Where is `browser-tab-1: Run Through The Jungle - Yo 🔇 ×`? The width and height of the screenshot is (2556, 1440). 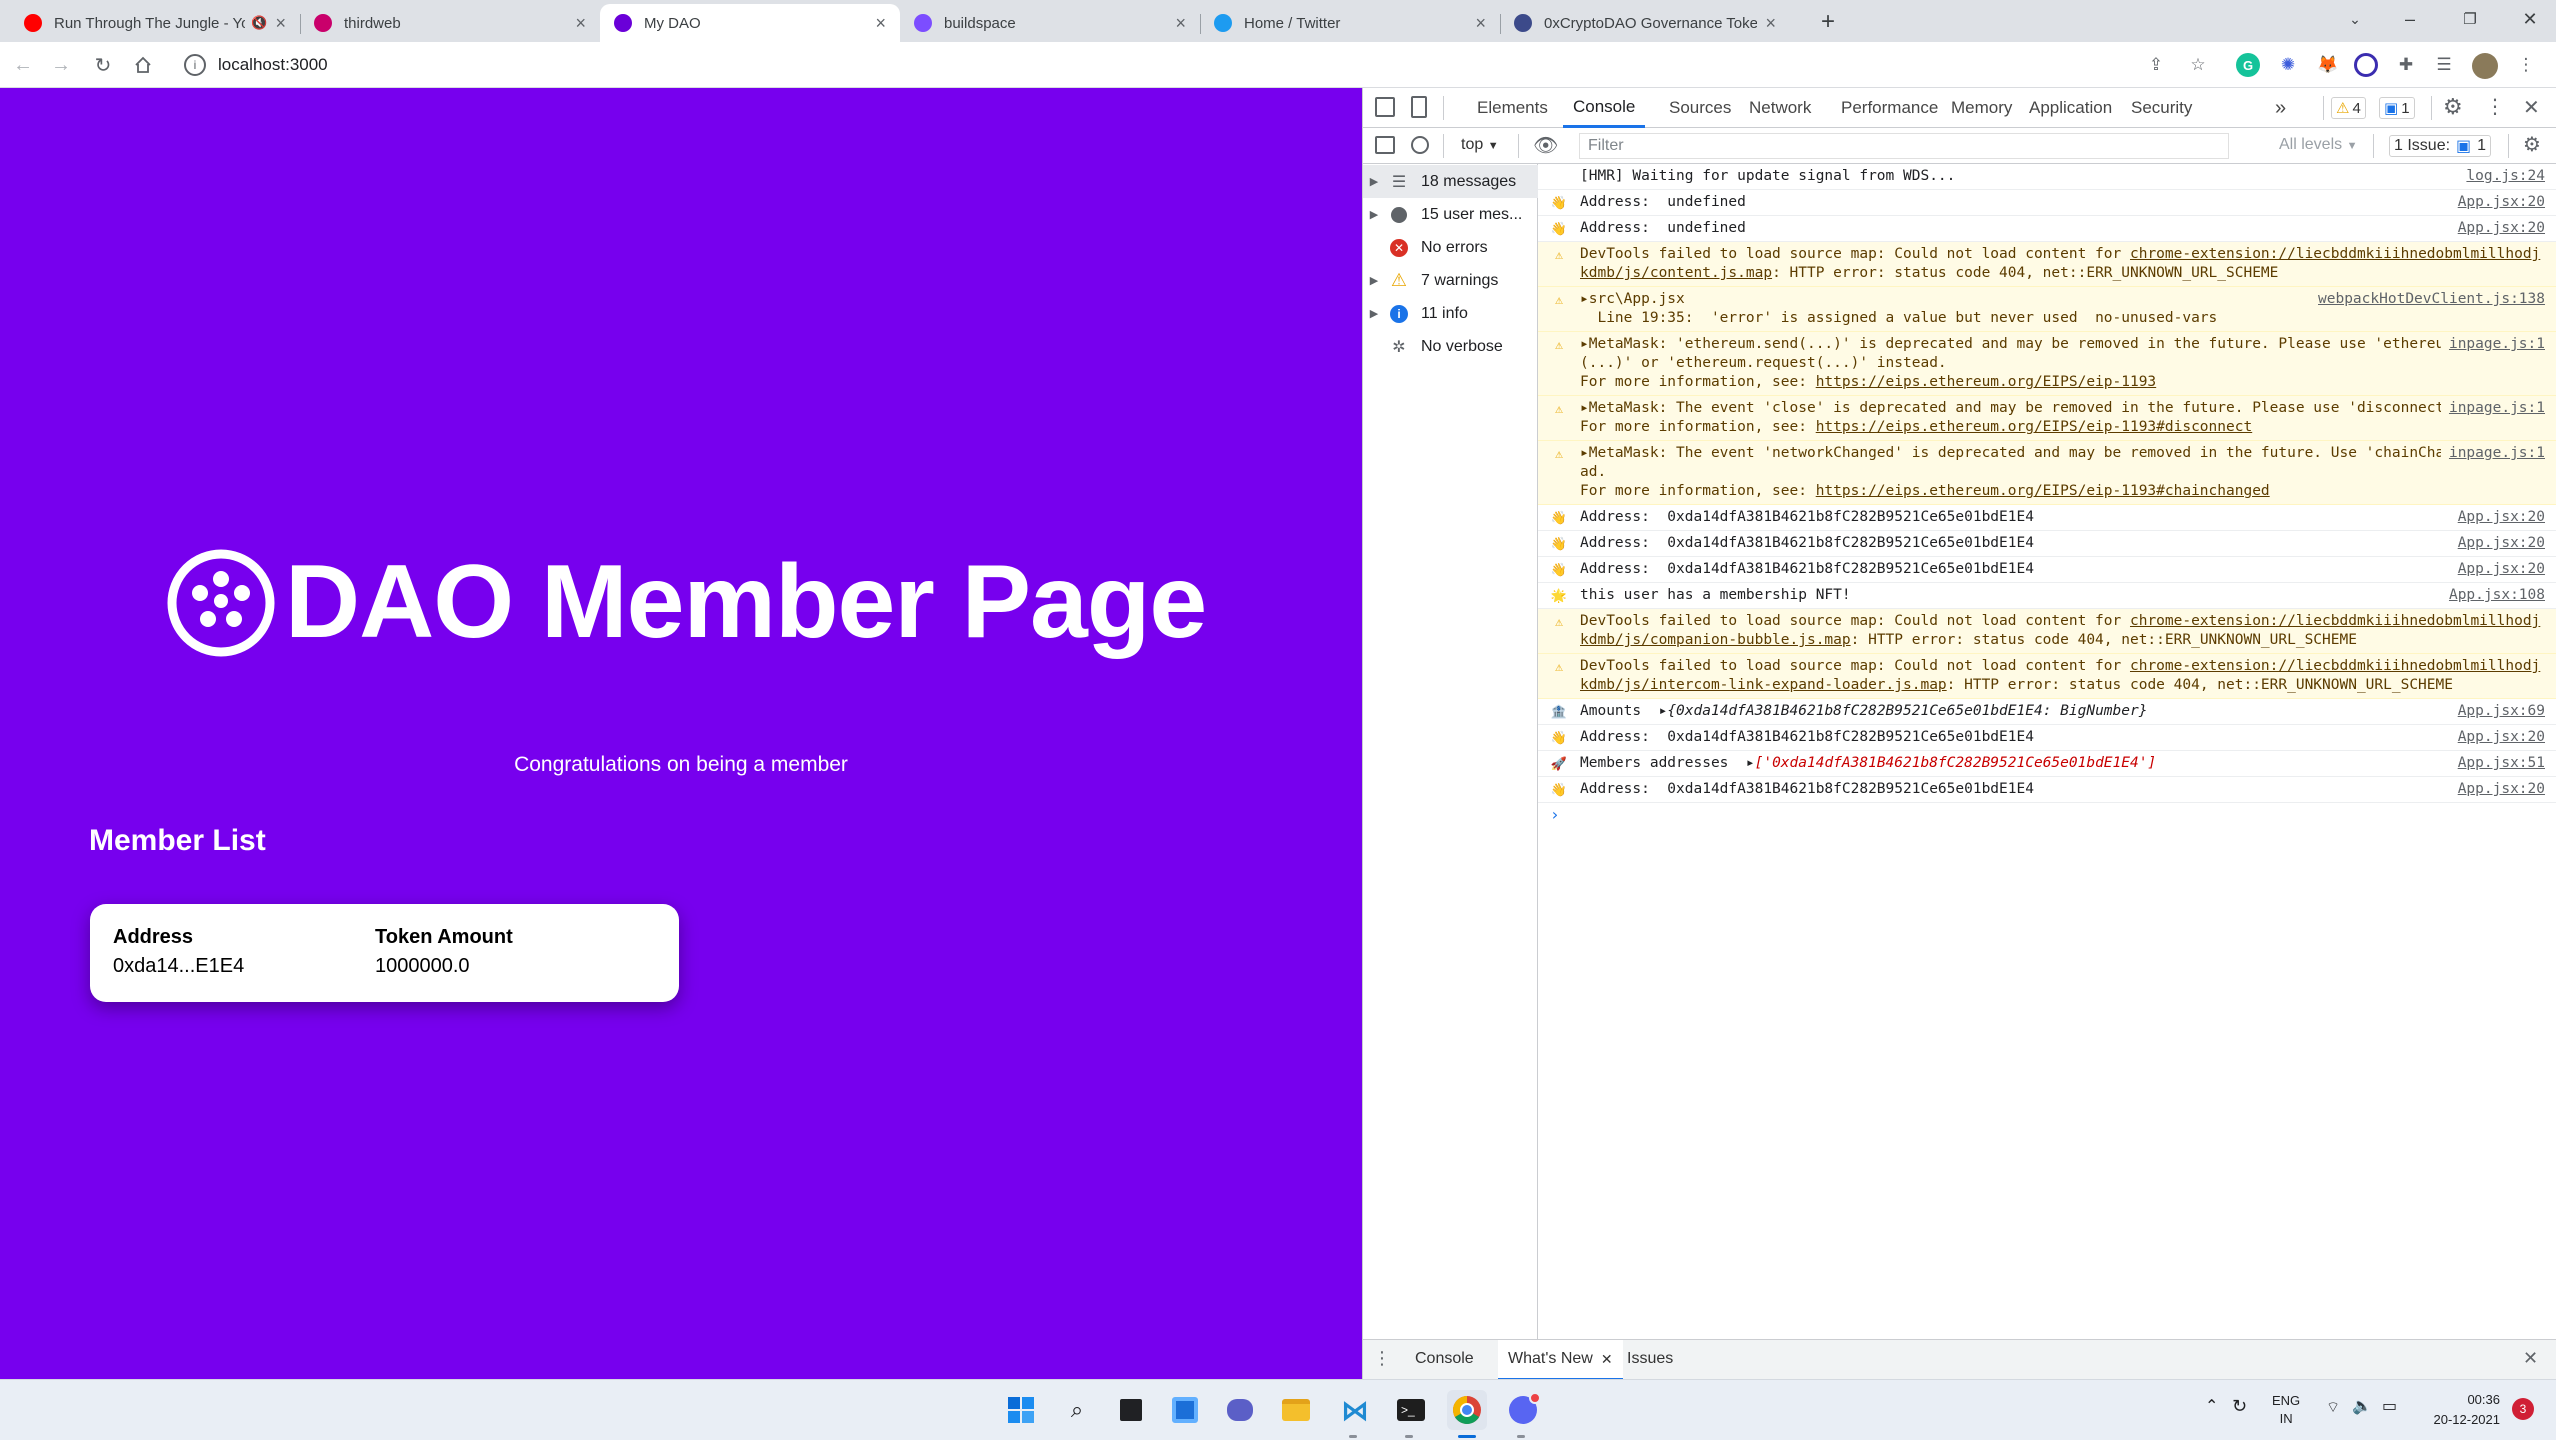 browser-tab-1: Run Through The Jungle - Yo 🔇 × is located at coordinates (155, 23).